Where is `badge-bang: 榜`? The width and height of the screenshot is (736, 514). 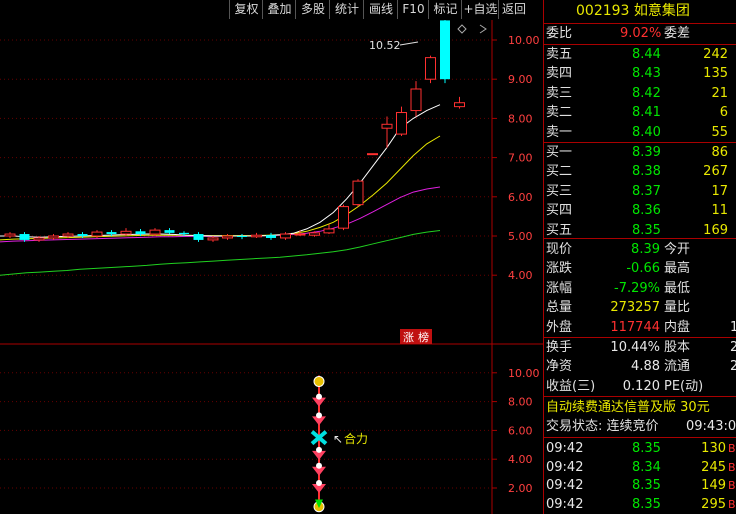 badge-bang: 榜 is located at coordinates (424, 336).